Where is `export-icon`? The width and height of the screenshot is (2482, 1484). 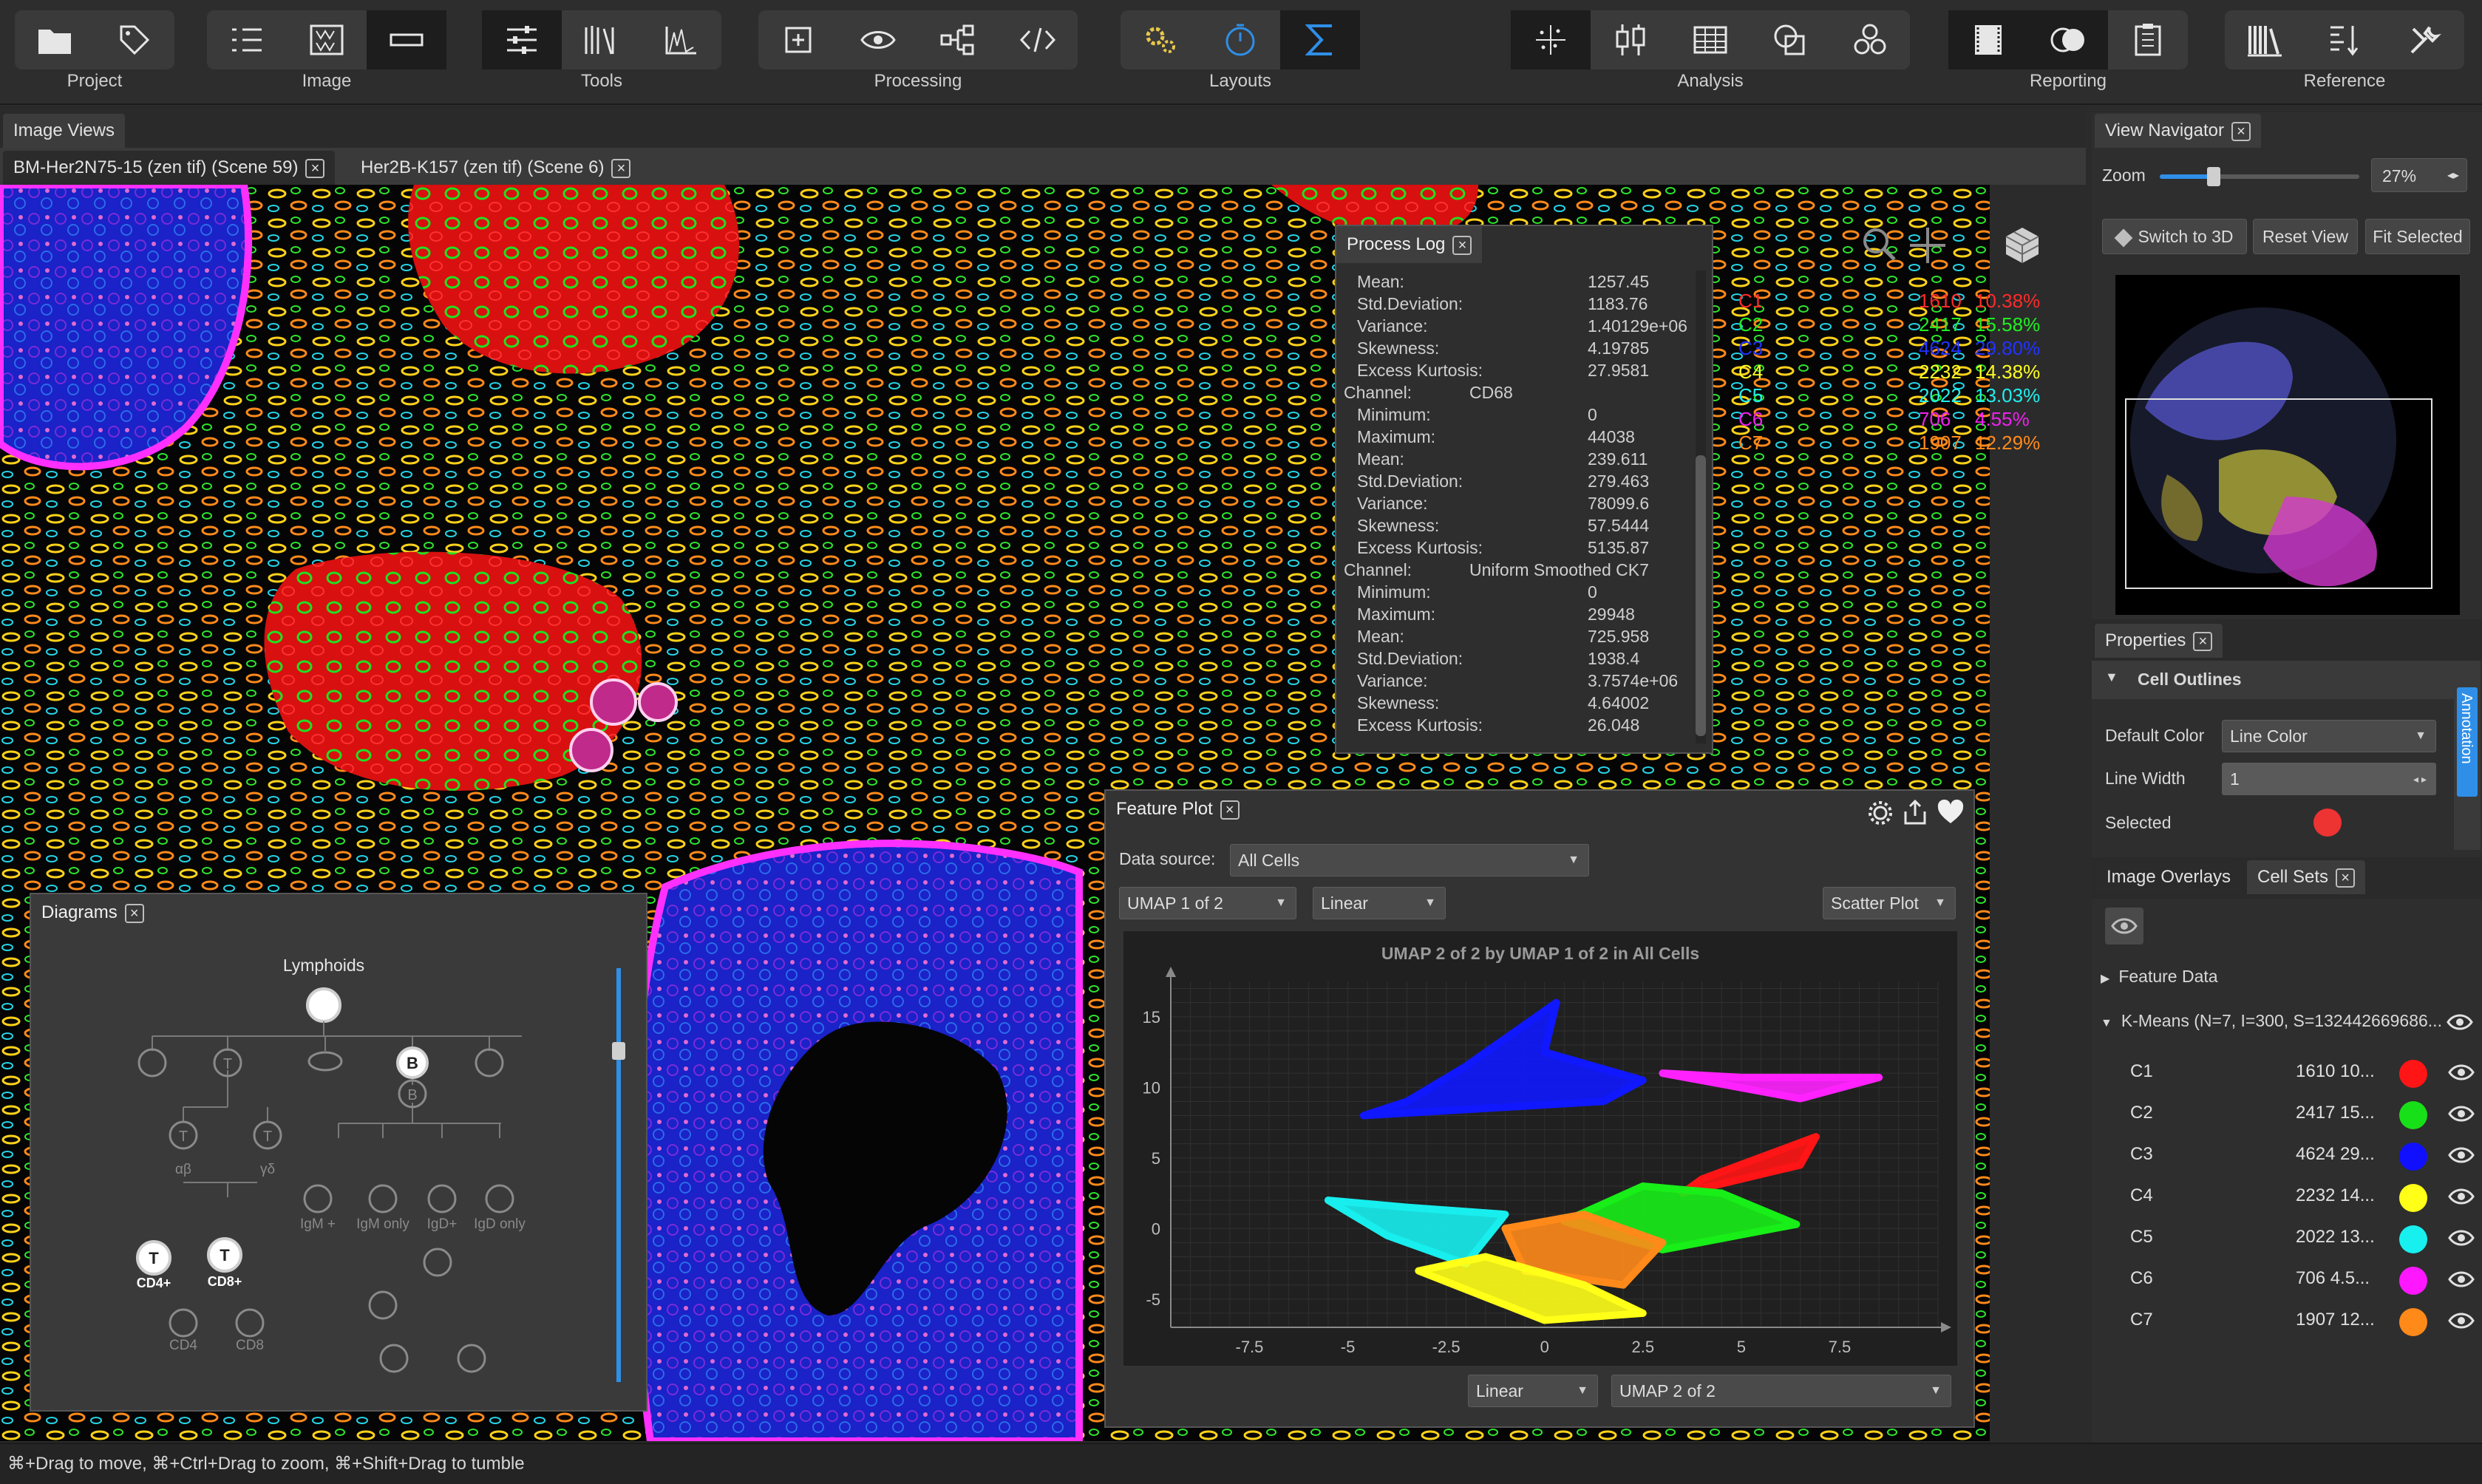 export-icon is located at coordinates (1915, 814).